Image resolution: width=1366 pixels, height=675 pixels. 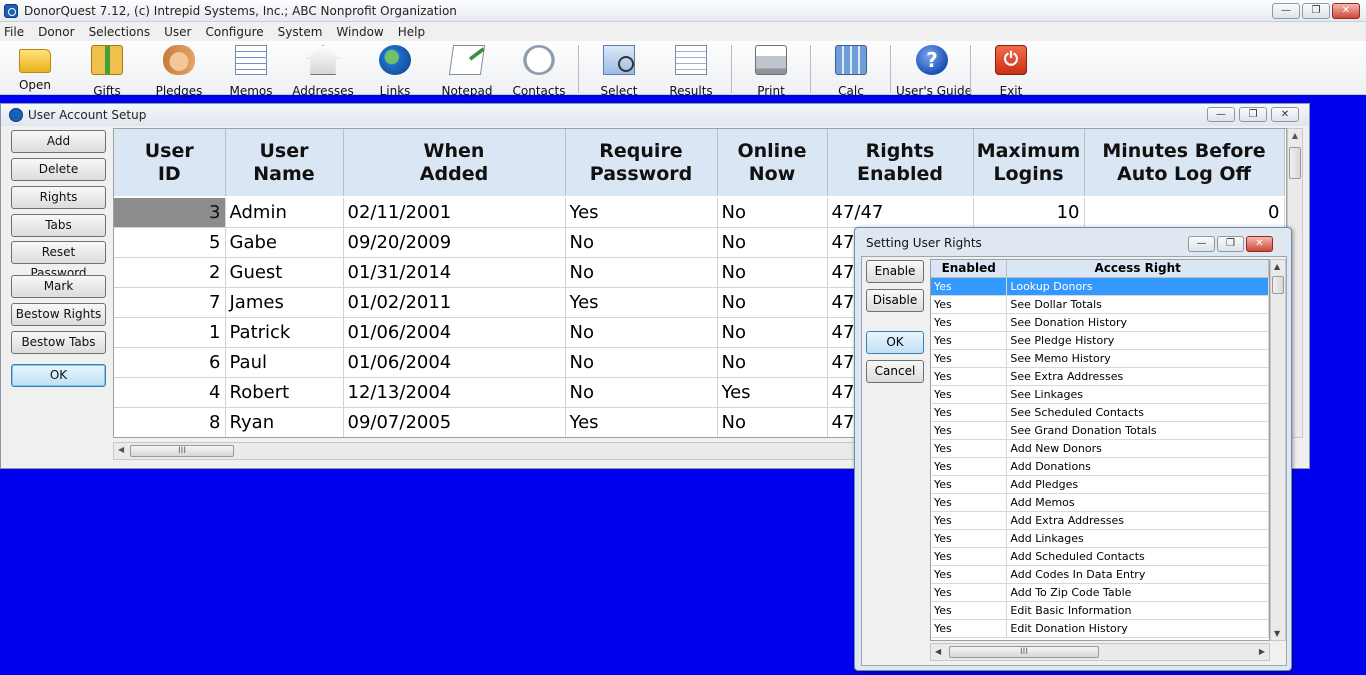 What do you see at coordinates (170, 242) in the screenshot?
I see `cell-user-id: 5` at bounding box center [170, 242].